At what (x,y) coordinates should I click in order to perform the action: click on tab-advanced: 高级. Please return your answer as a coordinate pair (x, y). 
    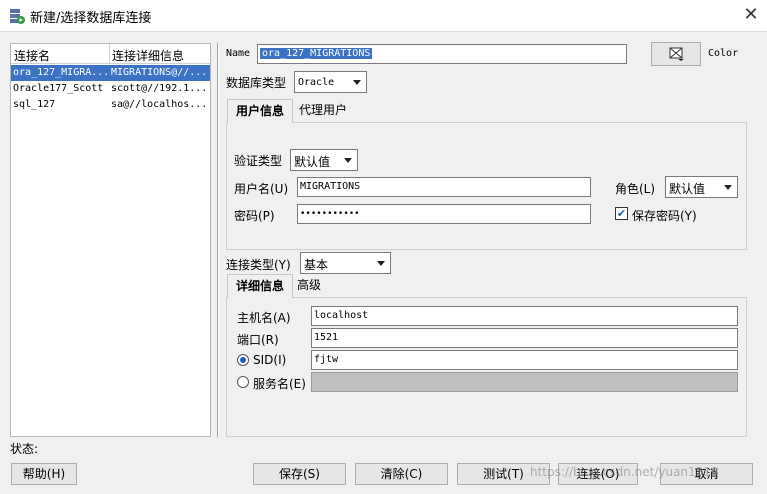
    Looking at the image, I should click on (309, 286).